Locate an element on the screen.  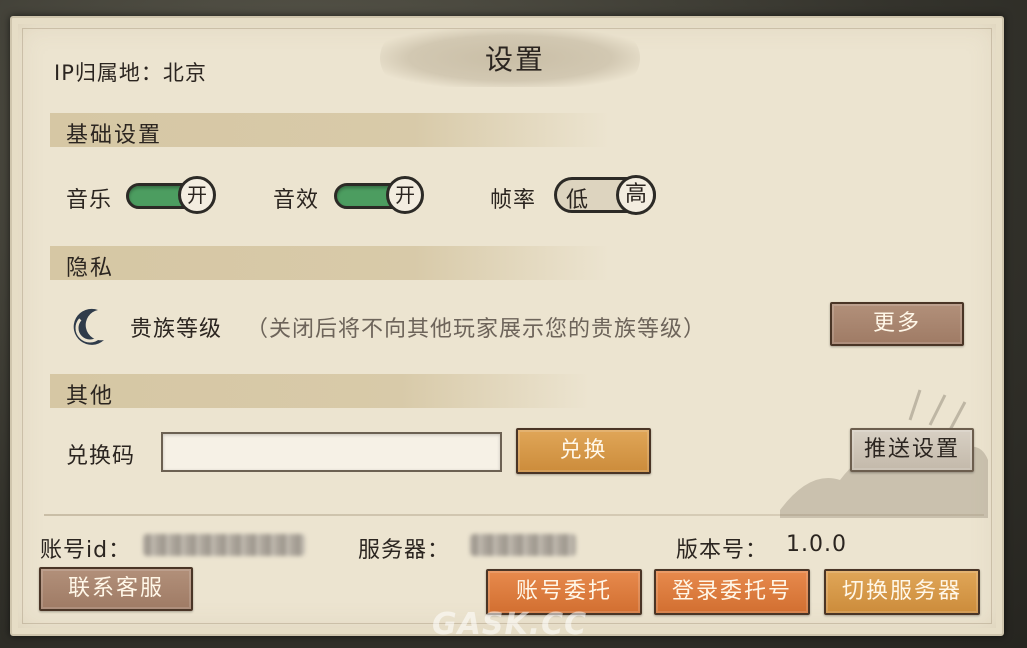
contact-support-button: 联系客服 is located at coordinates (116, 589).